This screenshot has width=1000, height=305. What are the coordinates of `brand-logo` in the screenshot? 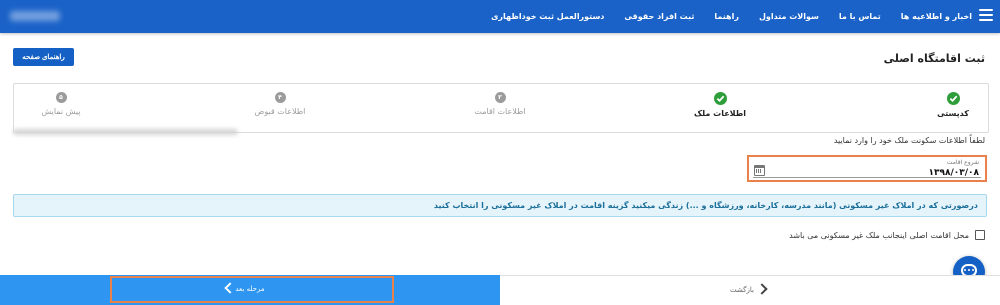 It's located at (35, 16).